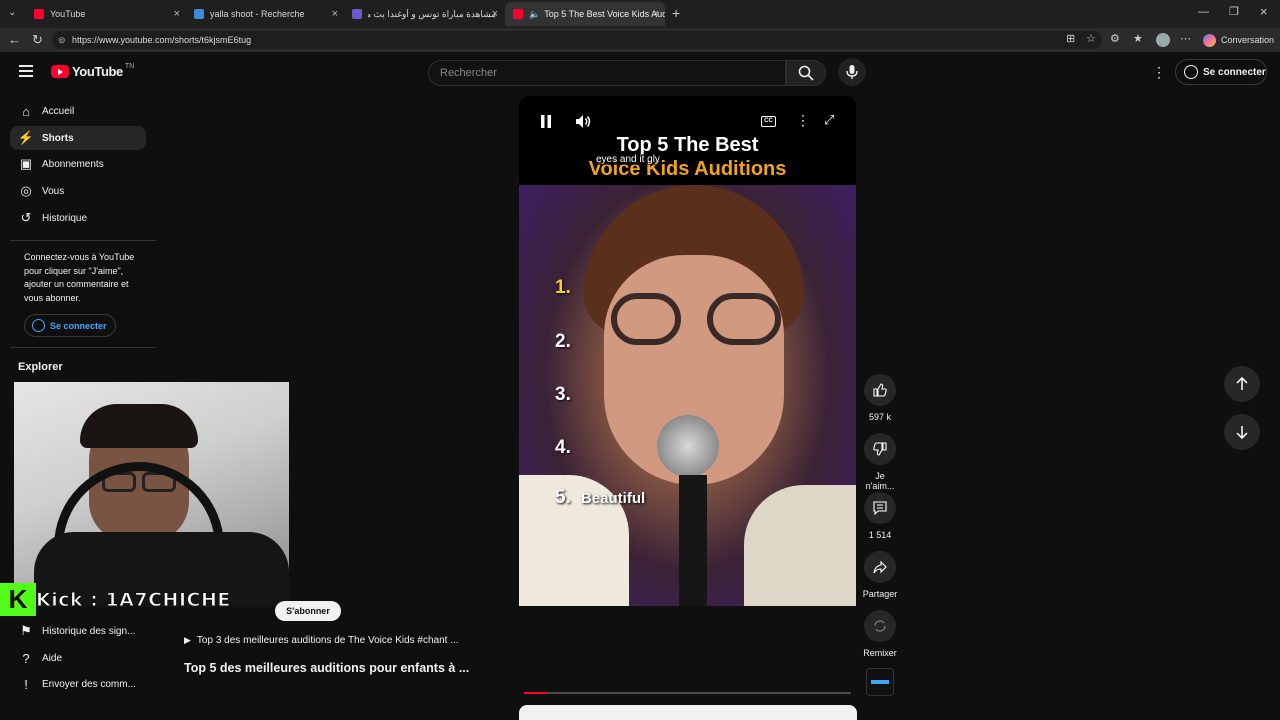 This screenshot has width=1280, height=720. Describe the element at coordinates (803, 120) in the screenshot. I see `more-options-icon: ⋮` at that location.